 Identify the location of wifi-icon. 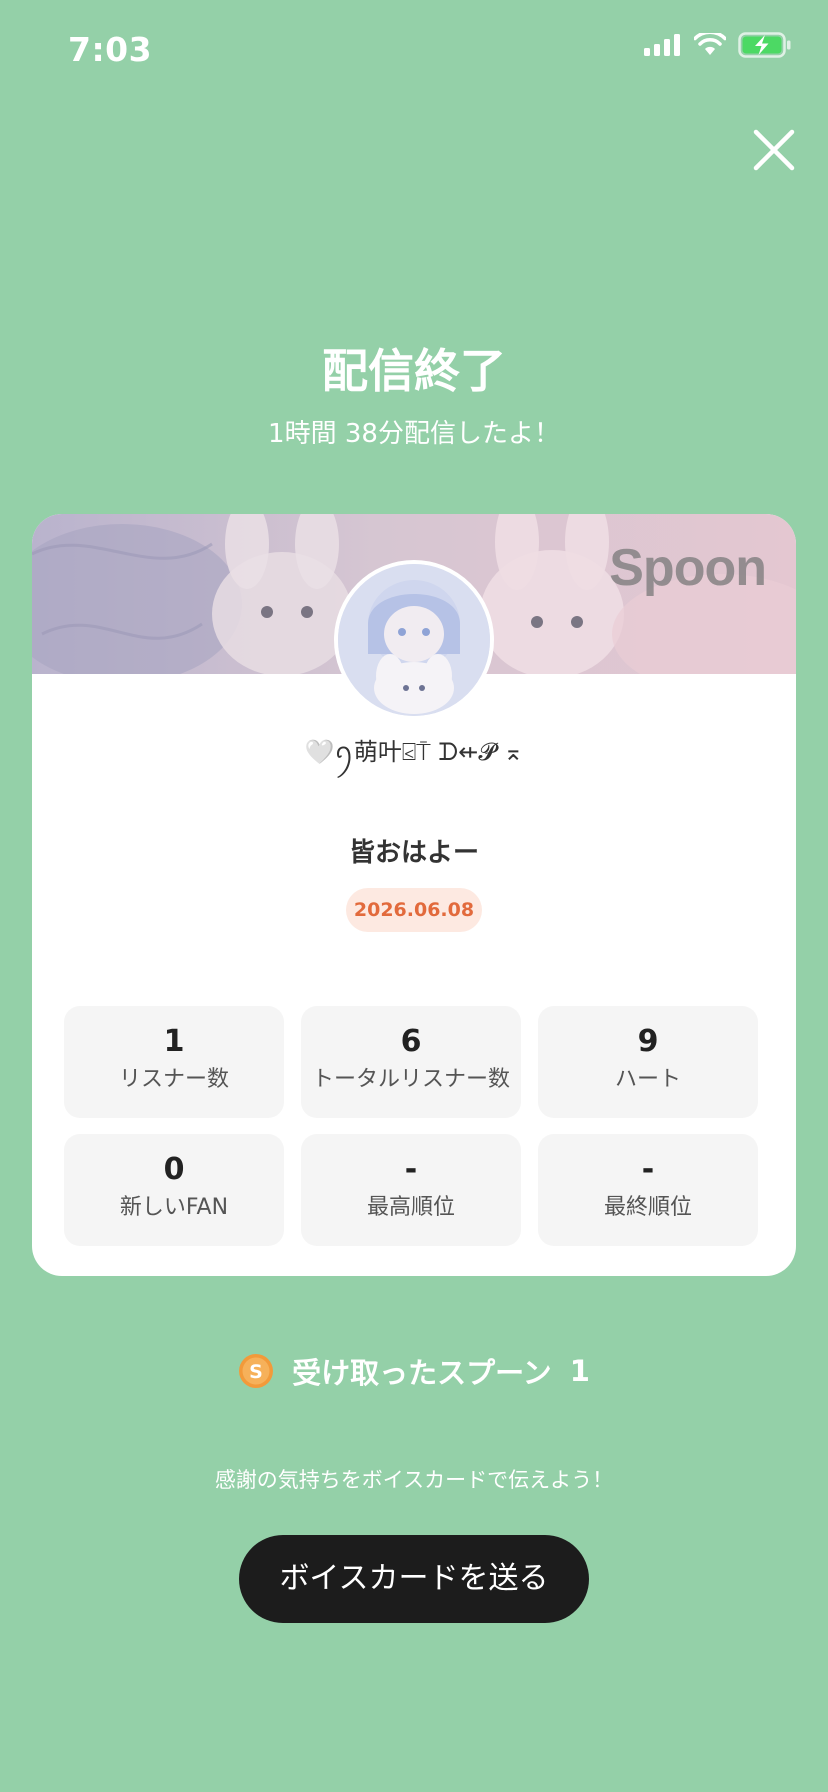
(710, 44).